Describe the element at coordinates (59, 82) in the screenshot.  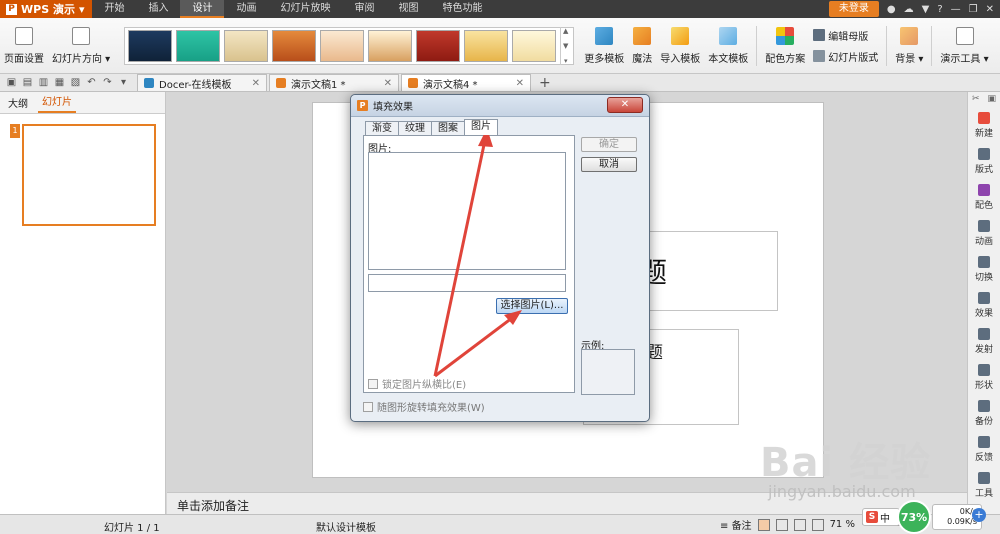
I see `print-icon: ▦` at that location.